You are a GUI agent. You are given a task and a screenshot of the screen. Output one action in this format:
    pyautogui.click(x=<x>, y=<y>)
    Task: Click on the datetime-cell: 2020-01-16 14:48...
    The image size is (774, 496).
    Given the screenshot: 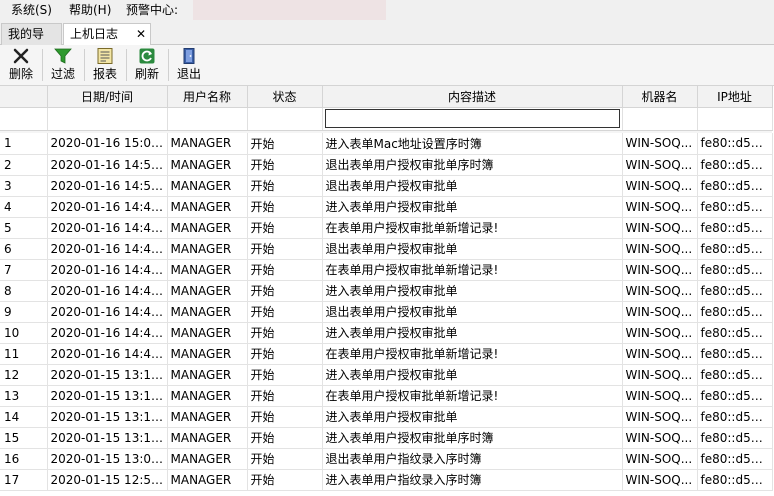 What is the action you would take?
    pyautogui.click(x=107, y=207)
    